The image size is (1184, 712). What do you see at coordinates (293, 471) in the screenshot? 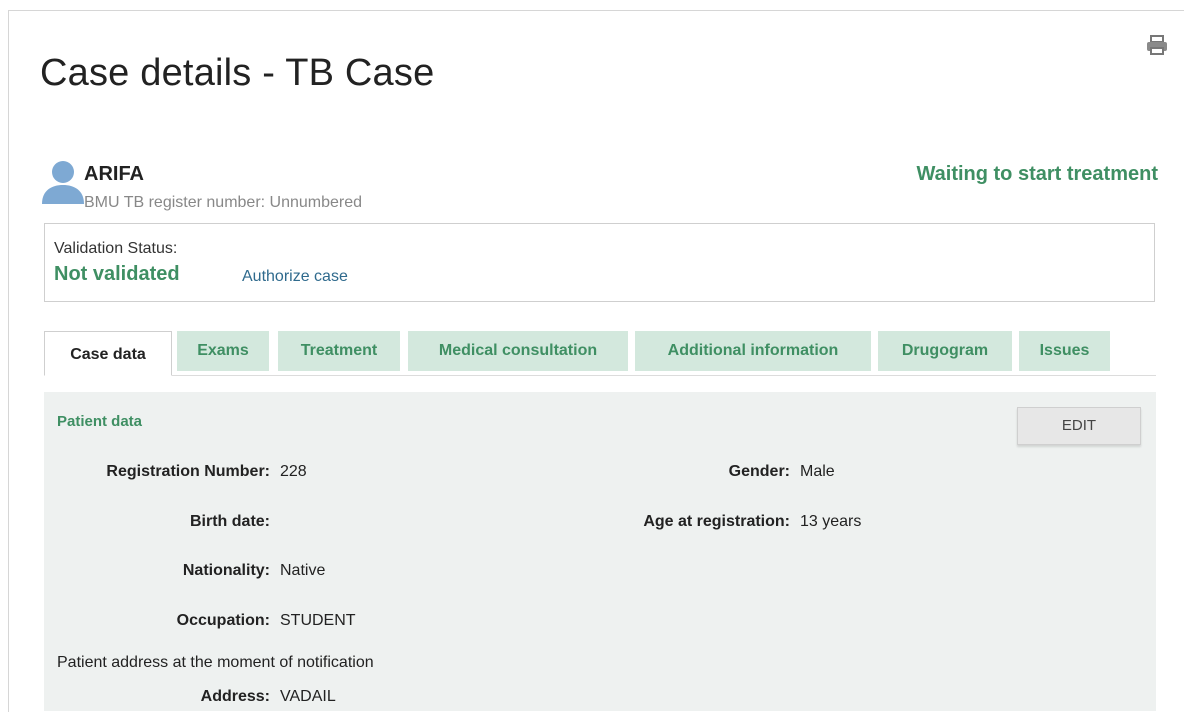
I see `registration-number-value: 228` at bounding box center [293, 471].